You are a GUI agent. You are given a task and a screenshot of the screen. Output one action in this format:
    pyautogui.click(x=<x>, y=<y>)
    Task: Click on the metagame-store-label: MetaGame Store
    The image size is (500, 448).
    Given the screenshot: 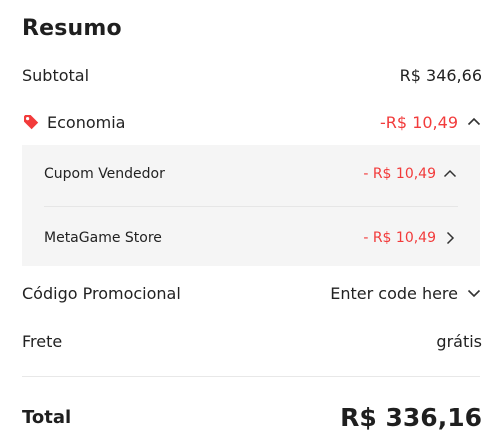 What is the action you would take?
    pyautogui.click(x=103, y=238)
    